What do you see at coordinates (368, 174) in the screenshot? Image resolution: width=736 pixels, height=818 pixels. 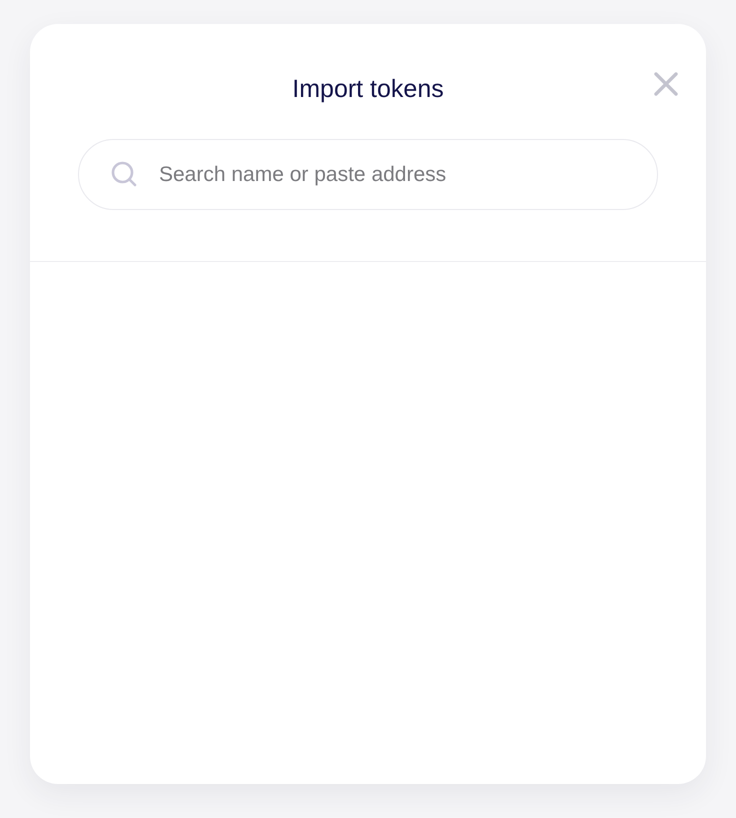 I see `search-field: Search name or paste address` at bounding box center [368, 174].